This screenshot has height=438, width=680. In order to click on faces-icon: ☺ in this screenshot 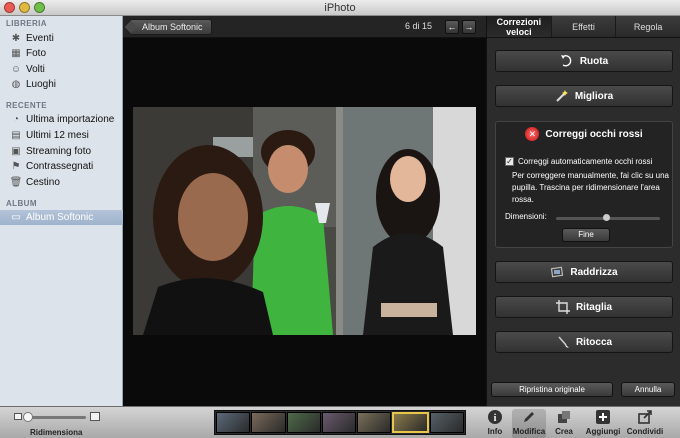, I will do `click(16, 69)`.